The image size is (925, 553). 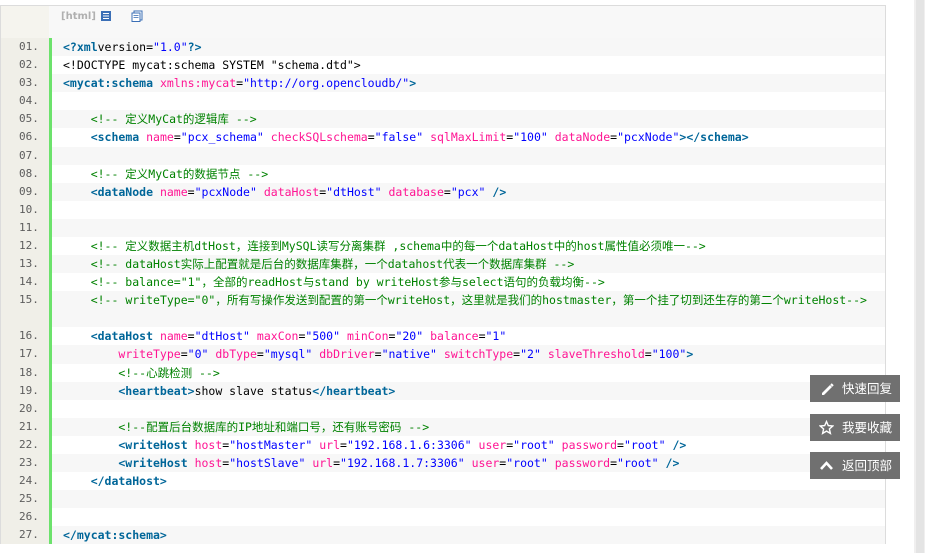 I want to click on code-text: <!-- 定义MyCat的数据节点 -->, so click(x=470, y=174).